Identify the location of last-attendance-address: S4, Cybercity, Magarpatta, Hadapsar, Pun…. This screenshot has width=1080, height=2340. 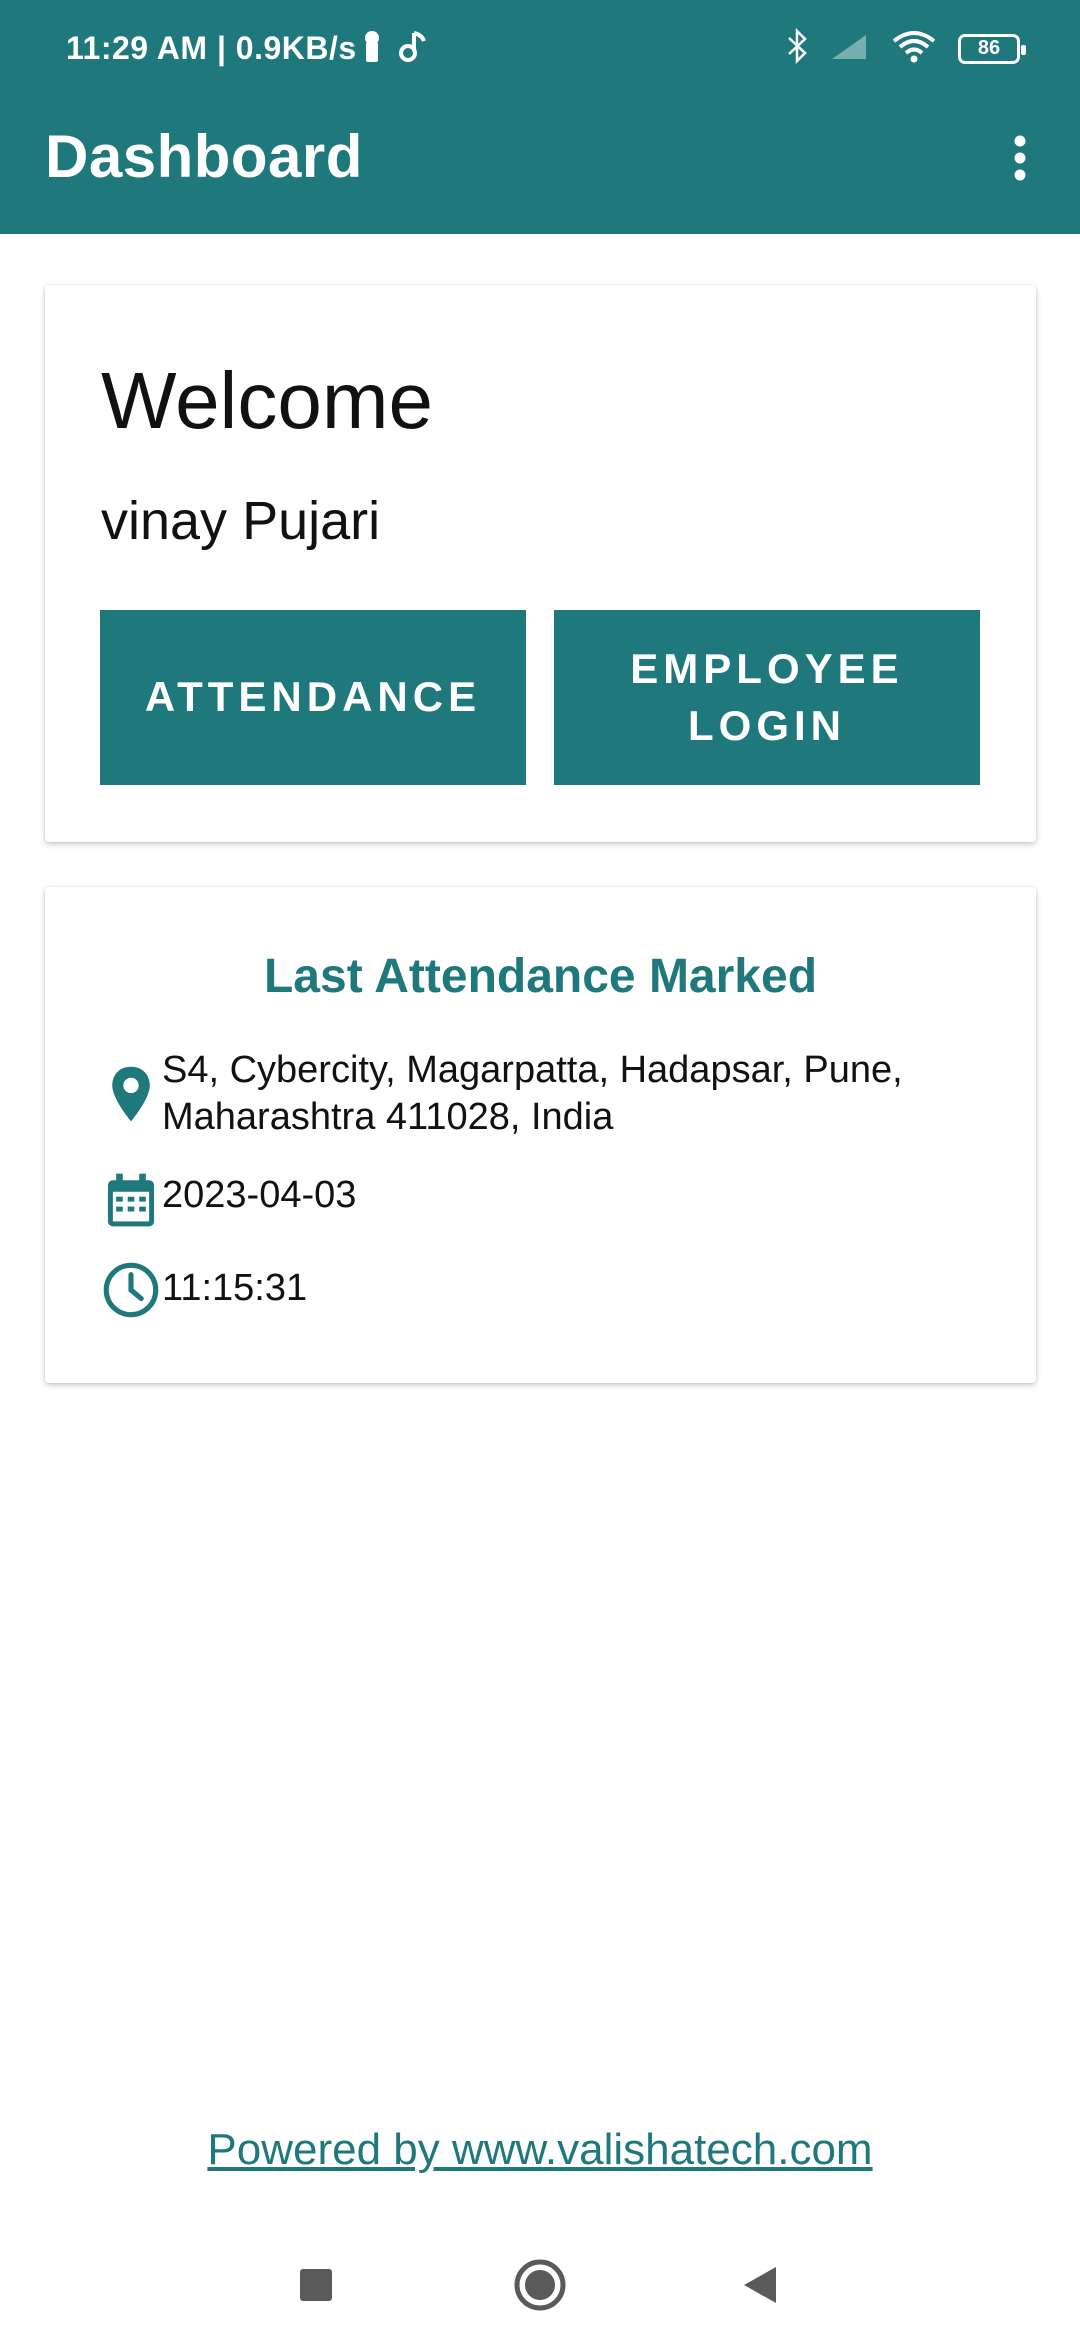
(532, 1093).